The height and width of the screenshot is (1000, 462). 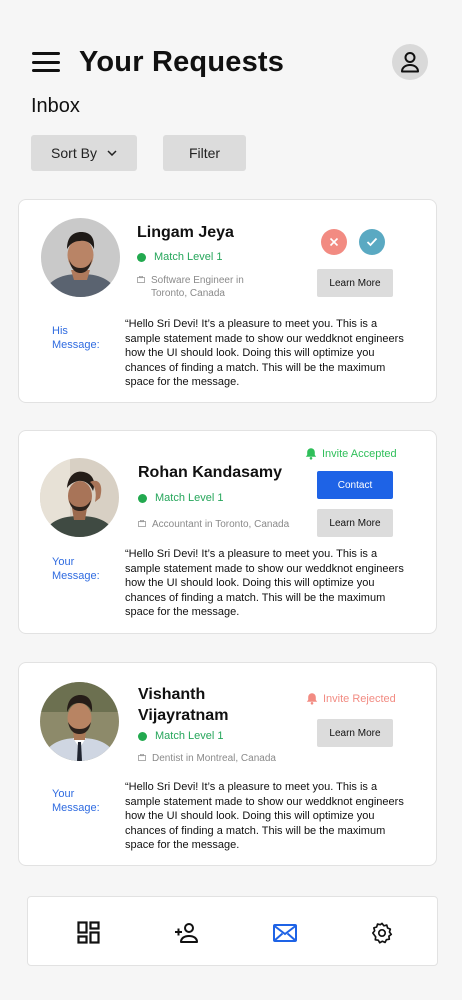 What do you see at coordinates (76, 338) in the screenshot?
I see `message-label: His Message:` at bounding box center [76, 338].